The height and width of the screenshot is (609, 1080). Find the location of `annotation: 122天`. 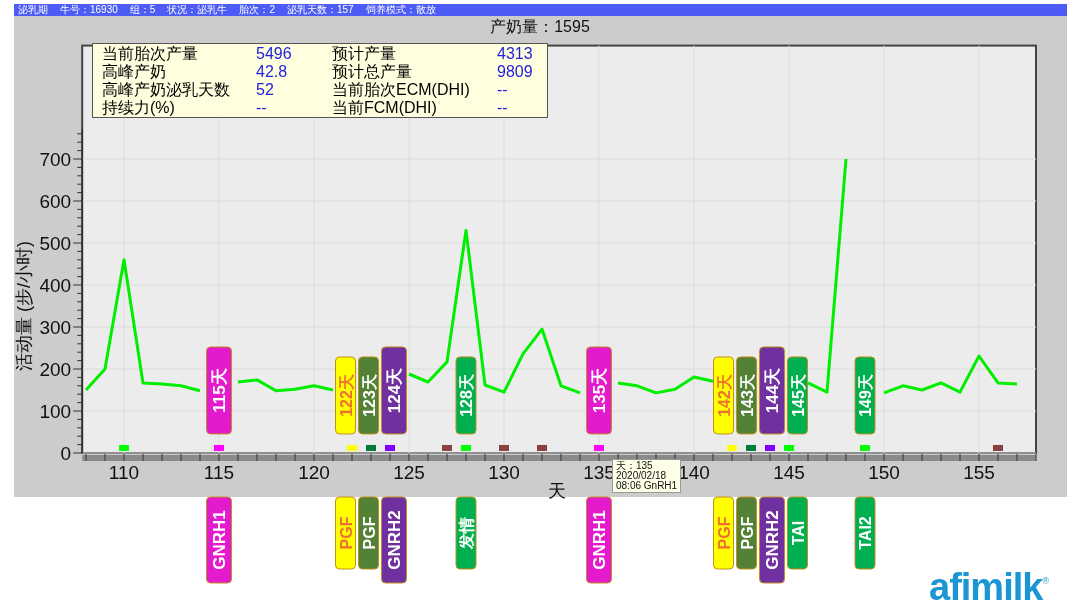

annotation: 122天 is located at coordinates (346, 395).